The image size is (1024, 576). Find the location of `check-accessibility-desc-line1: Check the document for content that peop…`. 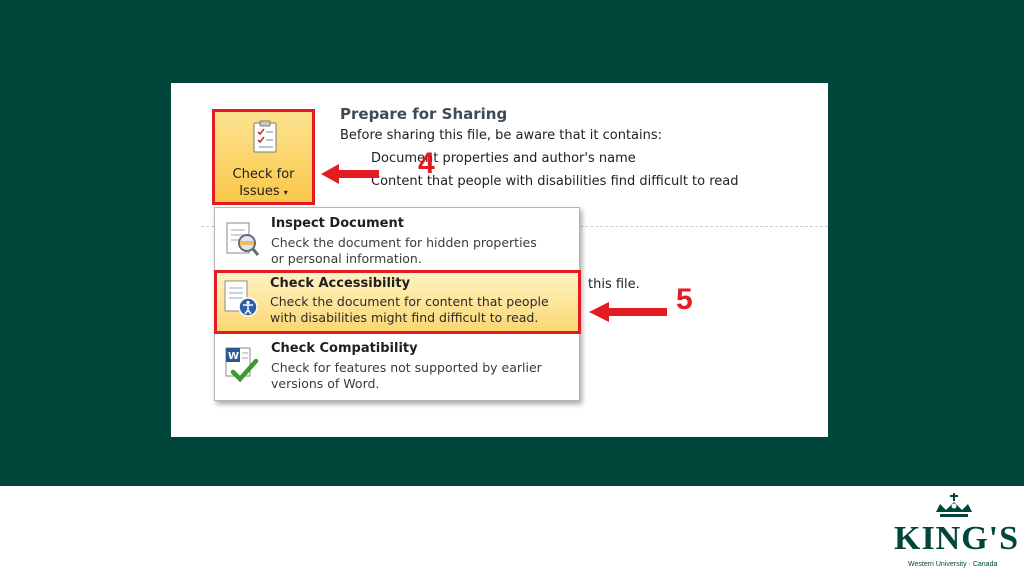

check-accessibility-desc-line1: Check the document for content that peop… is located at coordinates (409, 301).